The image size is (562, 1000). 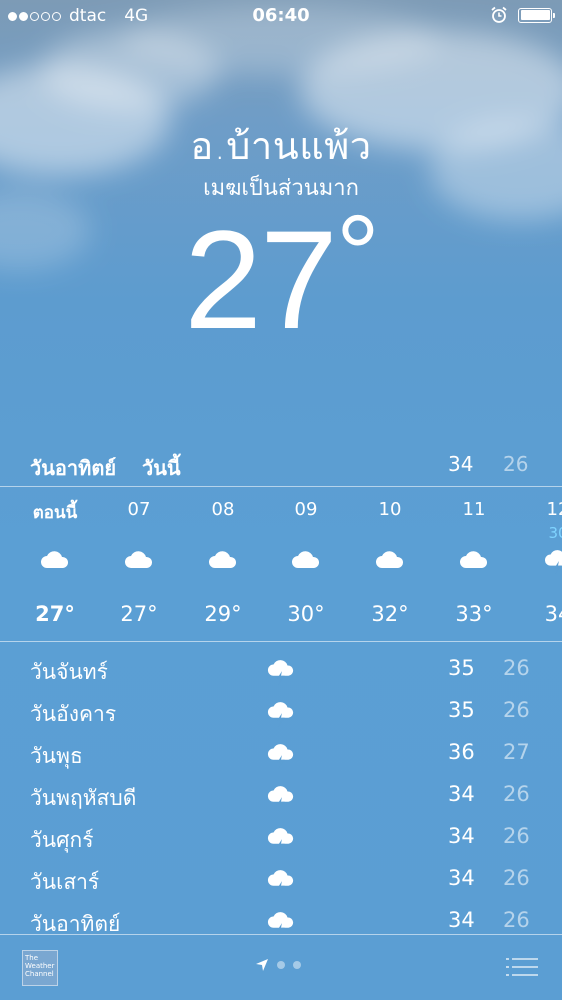 I want to click on hour-label: 07, so click(x=139, y=509).